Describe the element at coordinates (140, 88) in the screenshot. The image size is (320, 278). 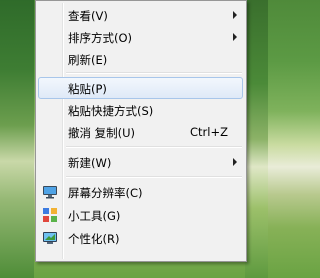
I see `menu-item-paste: 粘贴(P)` at that location.